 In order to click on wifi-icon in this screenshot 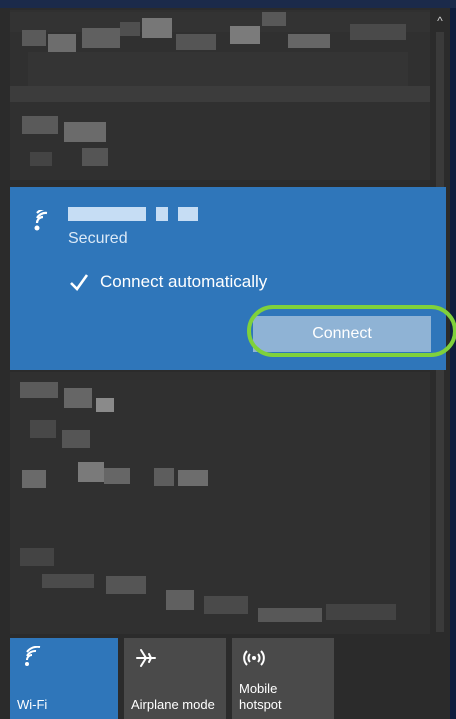, I will do `click(33, 656)`.